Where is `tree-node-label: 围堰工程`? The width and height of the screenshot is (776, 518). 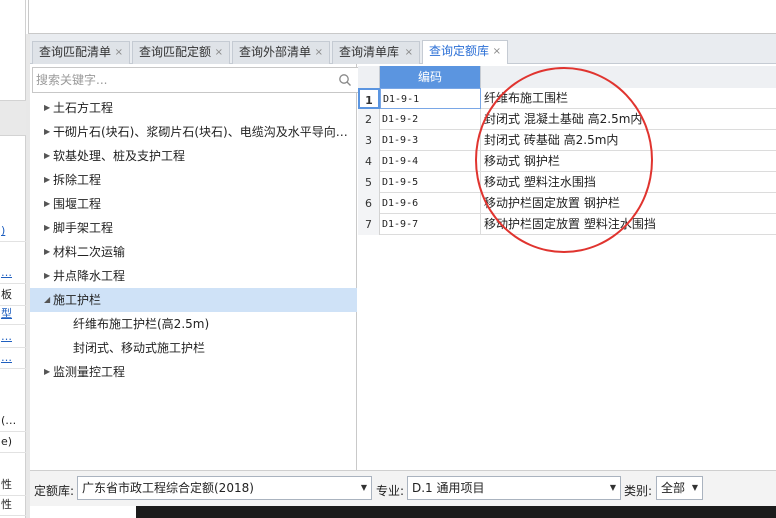 tree-node-label: 围堰工程 is located at coordinates (77, 204).